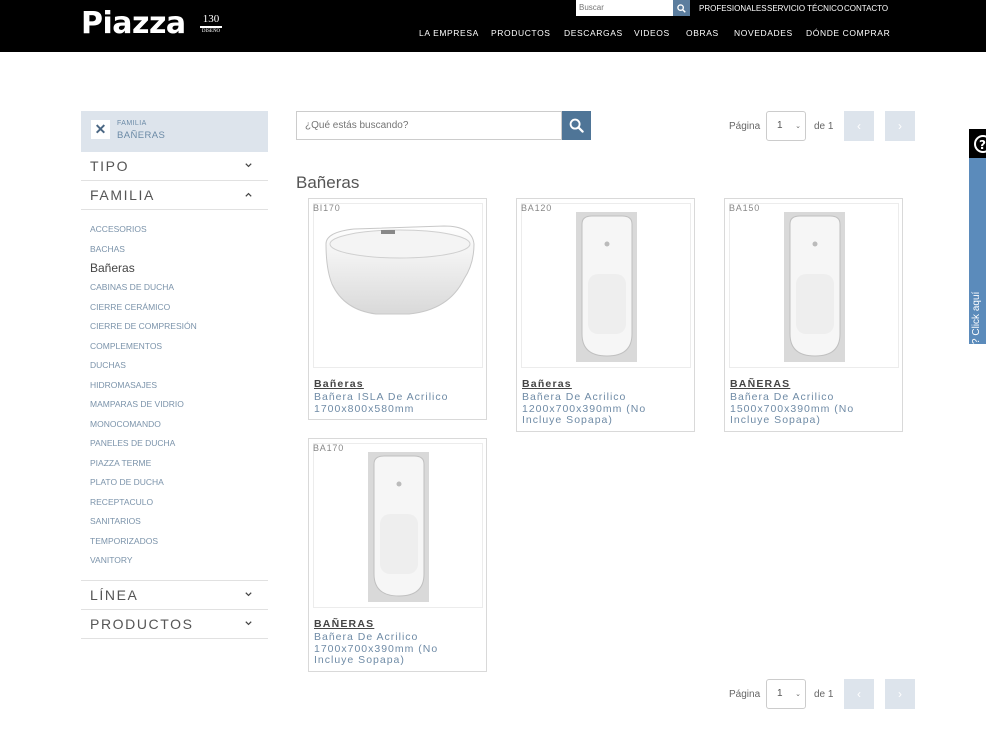 This screenshot has height=739, width=986. What do you see at coordinates (429, 125) in the screenshot?
I see `product-search-input` at bounding box center [429, 125].